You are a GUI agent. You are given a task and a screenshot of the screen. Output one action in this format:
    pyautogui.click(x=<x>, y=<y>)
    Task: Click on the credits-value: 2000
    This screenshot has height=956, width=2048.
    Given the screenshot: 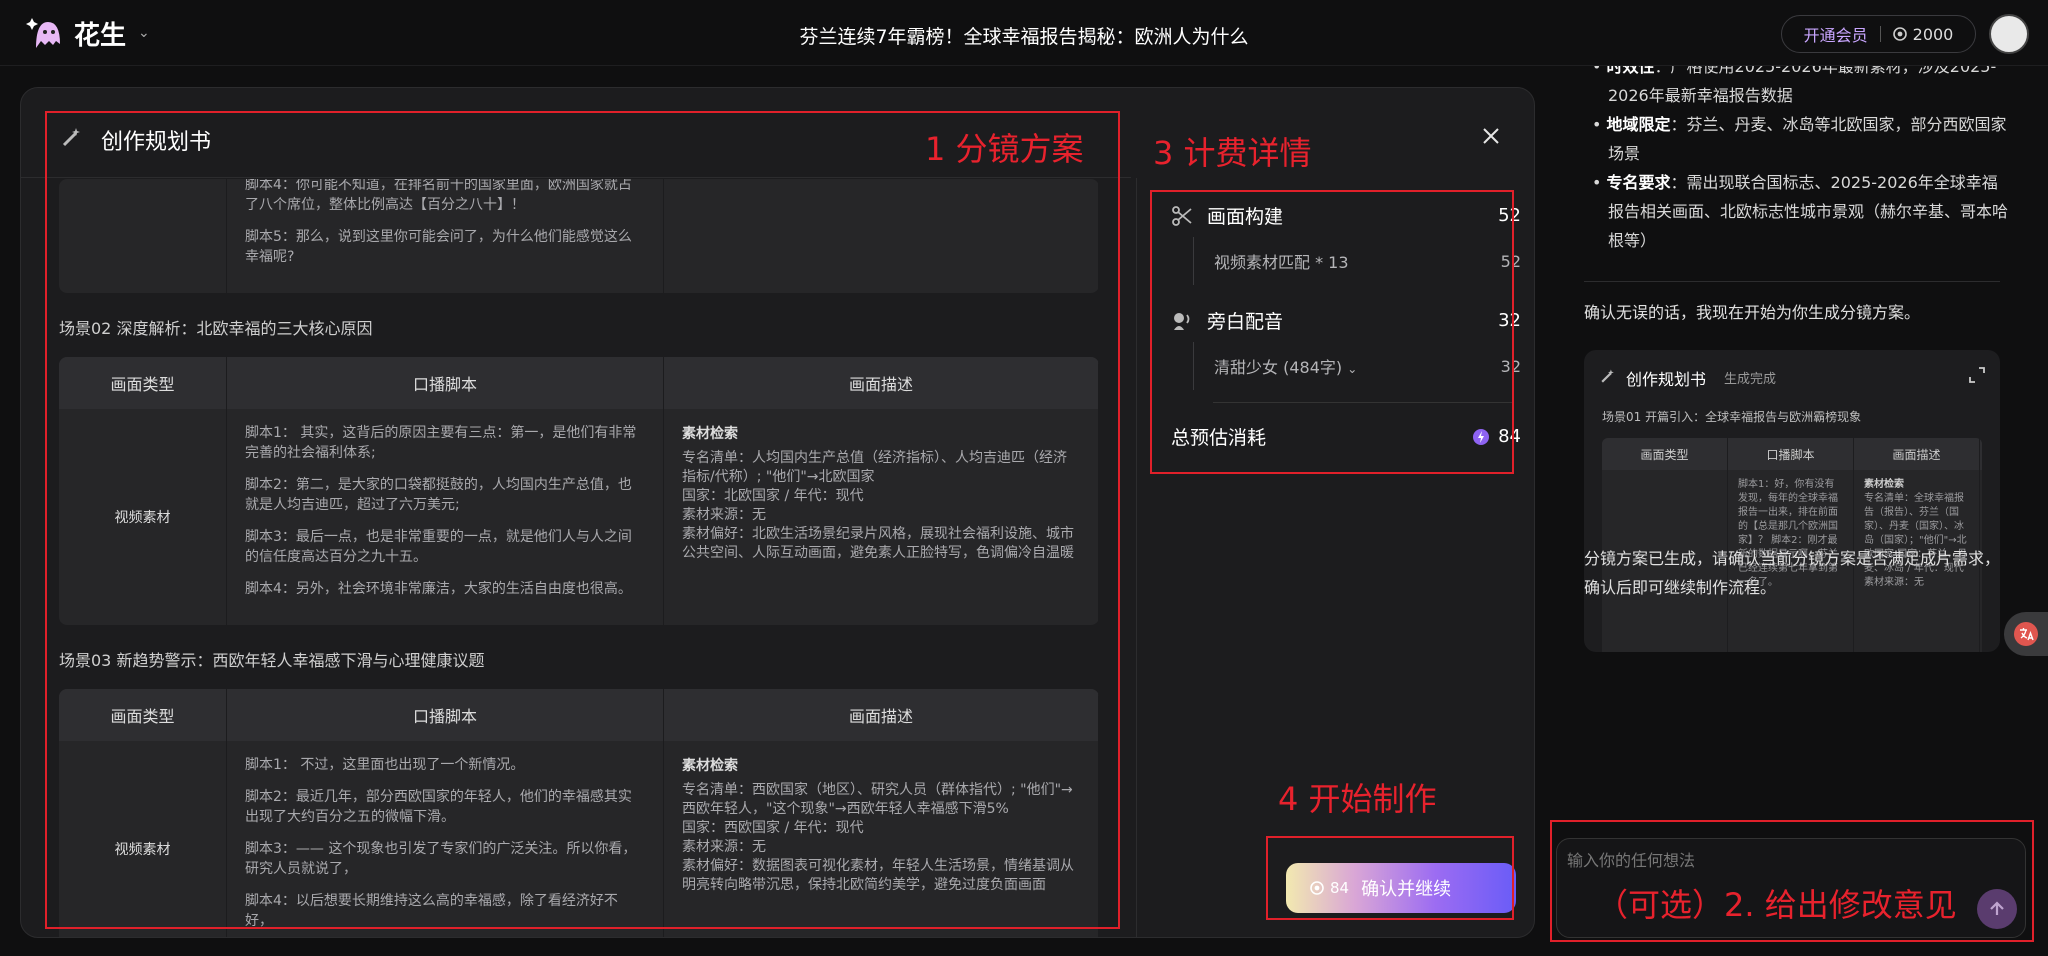 What is the action you would take?
    pyautogui.click(x=1933, y=34)
    